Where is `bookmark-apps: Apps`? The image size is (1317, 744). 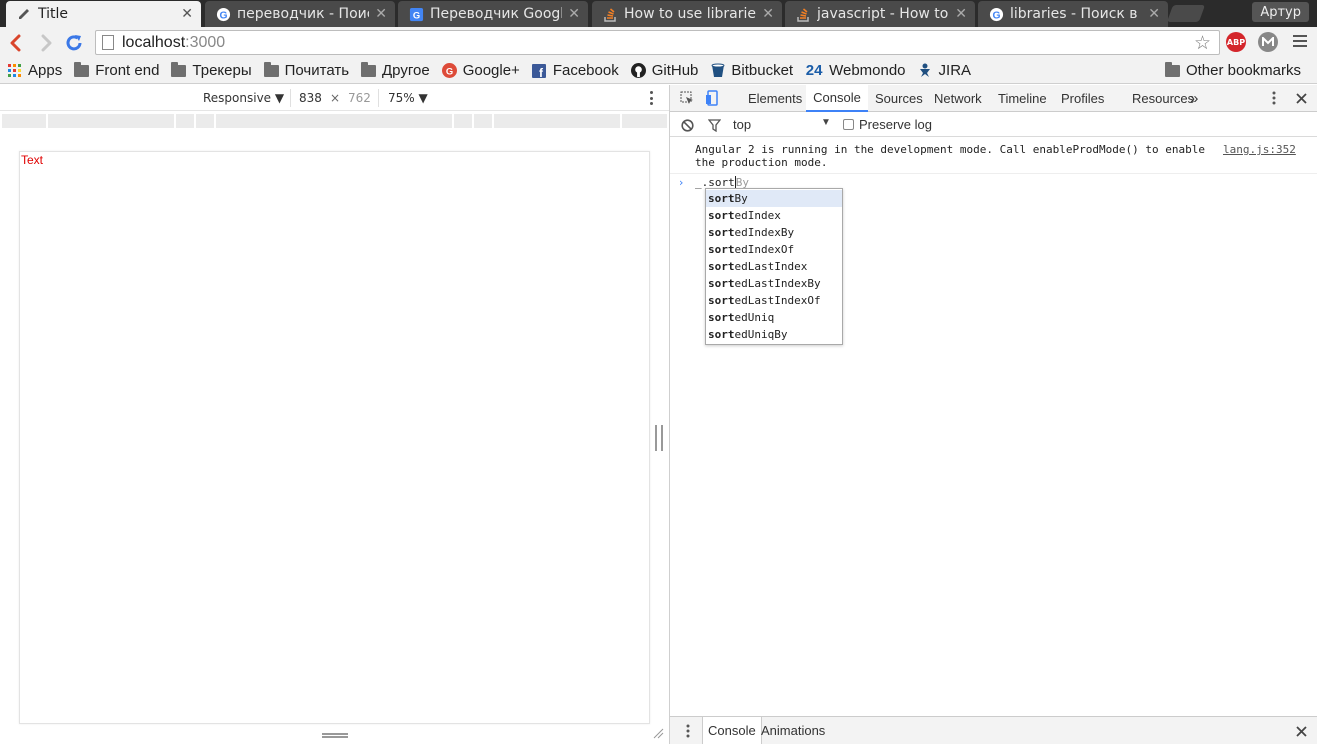
bookmark-apps: Apps is located at coordinates (34, 70).